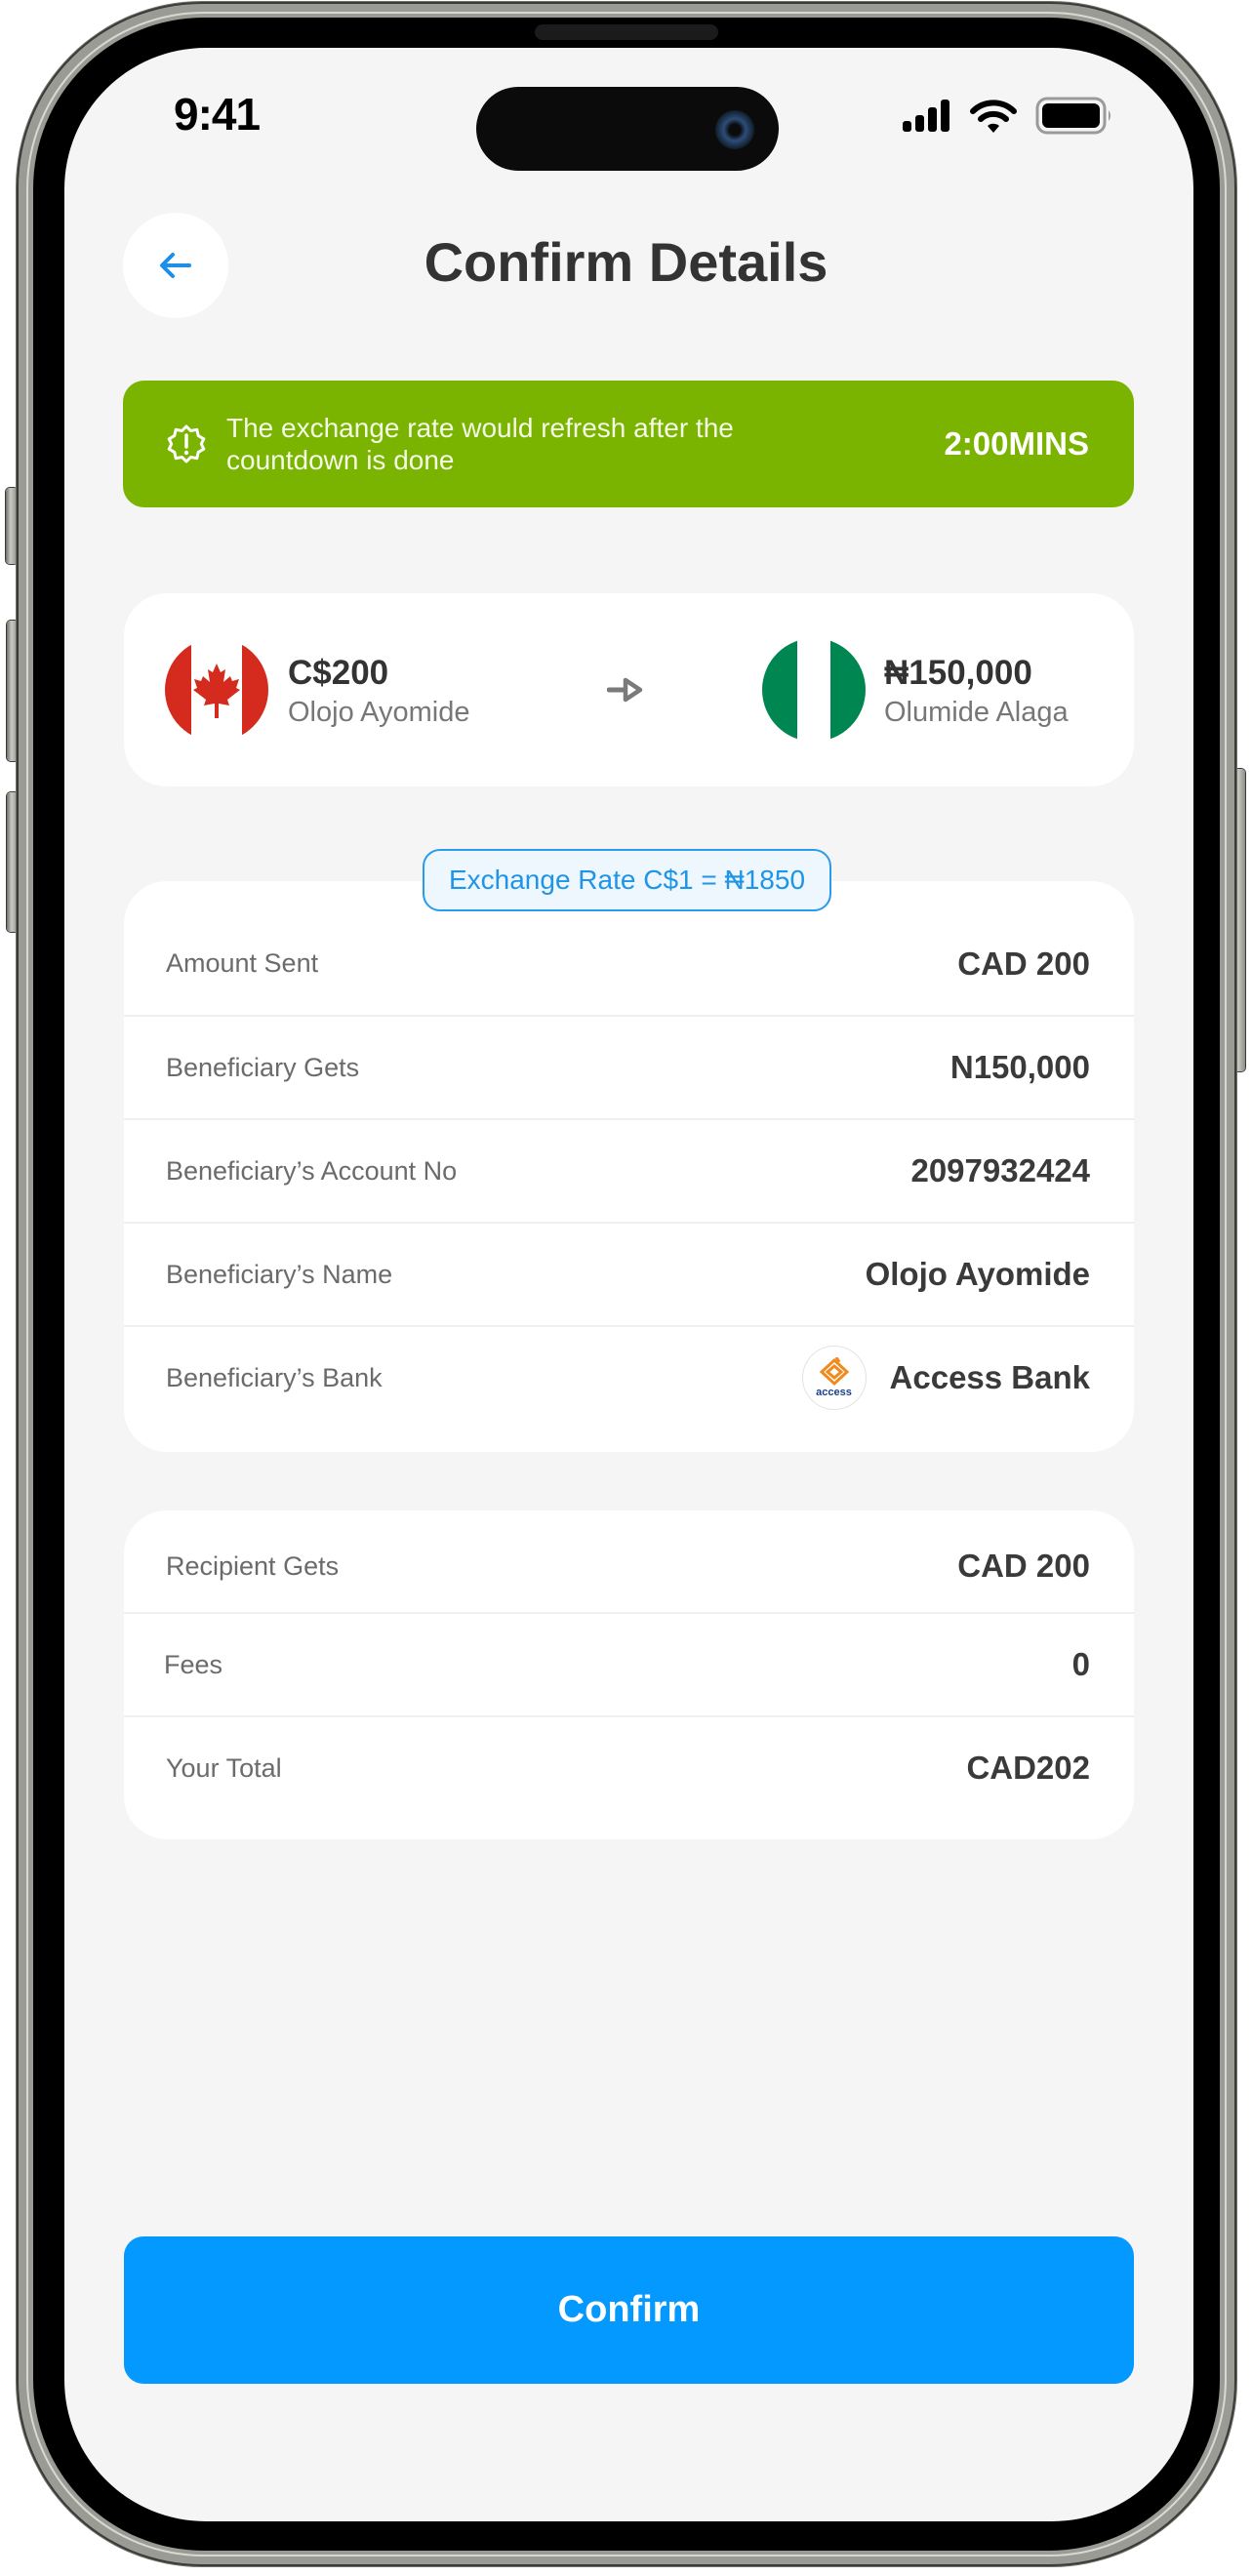  I want to click on detail-value: Access Bank, so click(989, 1377).